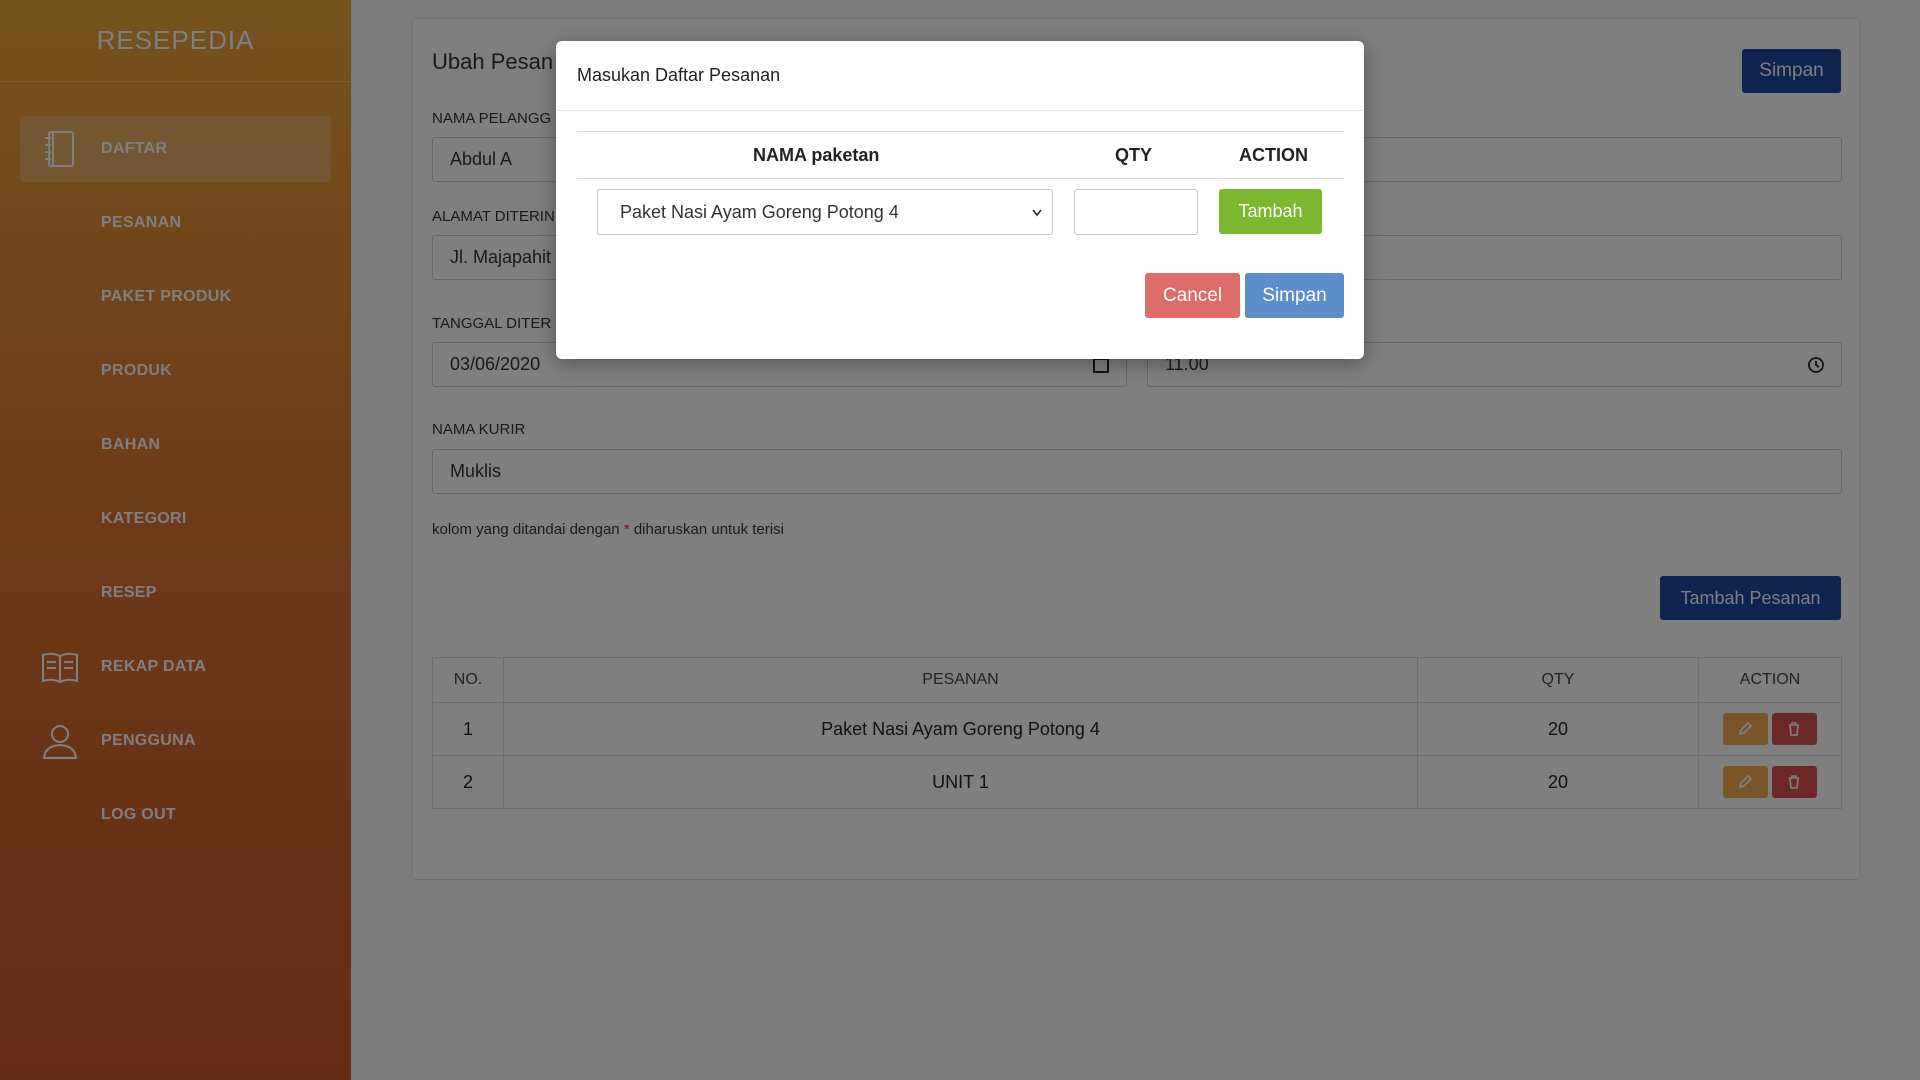  Describe the element at coordinates (759, 211) in the screenshot. I see `package-select-value: Paket Nasi Ayam Goreng Potong 4` at that location.